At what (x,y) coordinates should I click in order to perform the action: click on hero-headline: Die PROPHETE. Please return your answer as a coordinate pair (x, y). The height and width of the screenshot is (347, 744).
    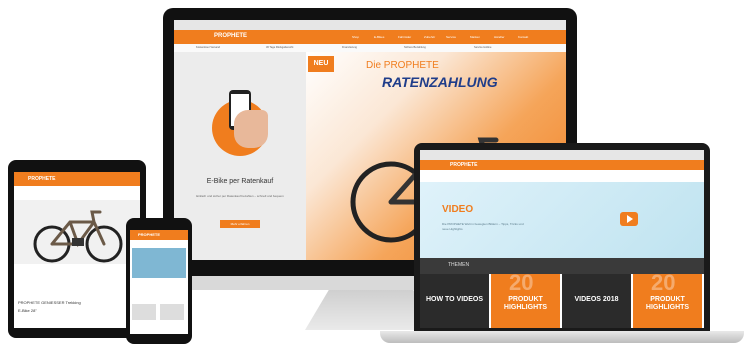
    Looking at the image, I should click on (402, 65).